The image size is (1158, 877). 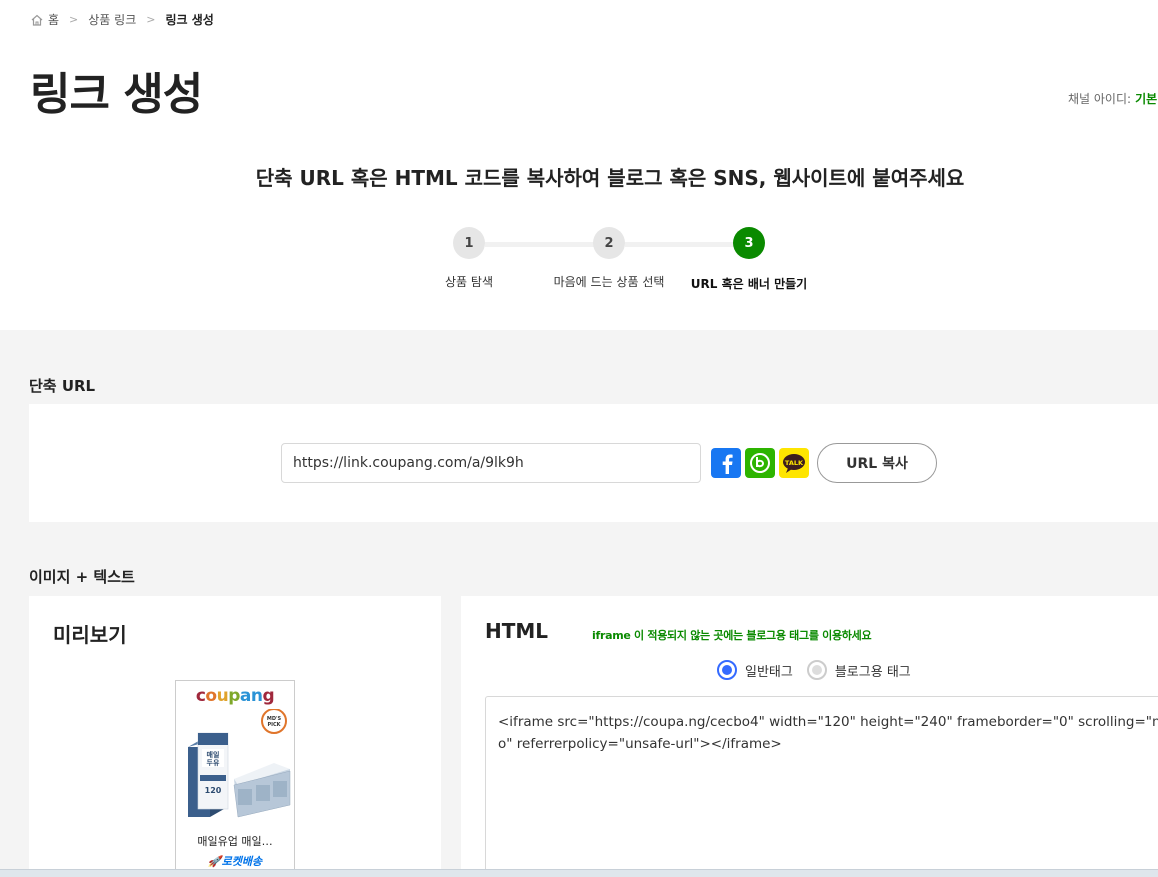 I want to click on svg-text: 120, so click(x=213, y=790).